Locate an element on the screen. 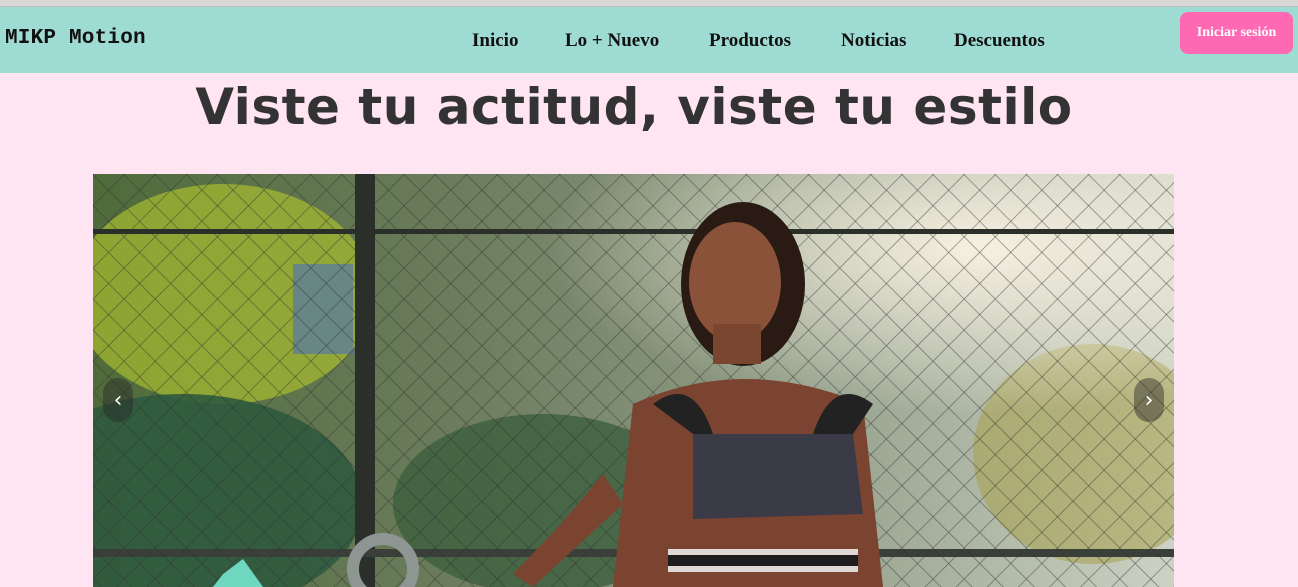 The width and height of the screenshot is (1298, 587). hero-title: Viste tu actitud, viste tu estilo is located at coordinates (634, 107).